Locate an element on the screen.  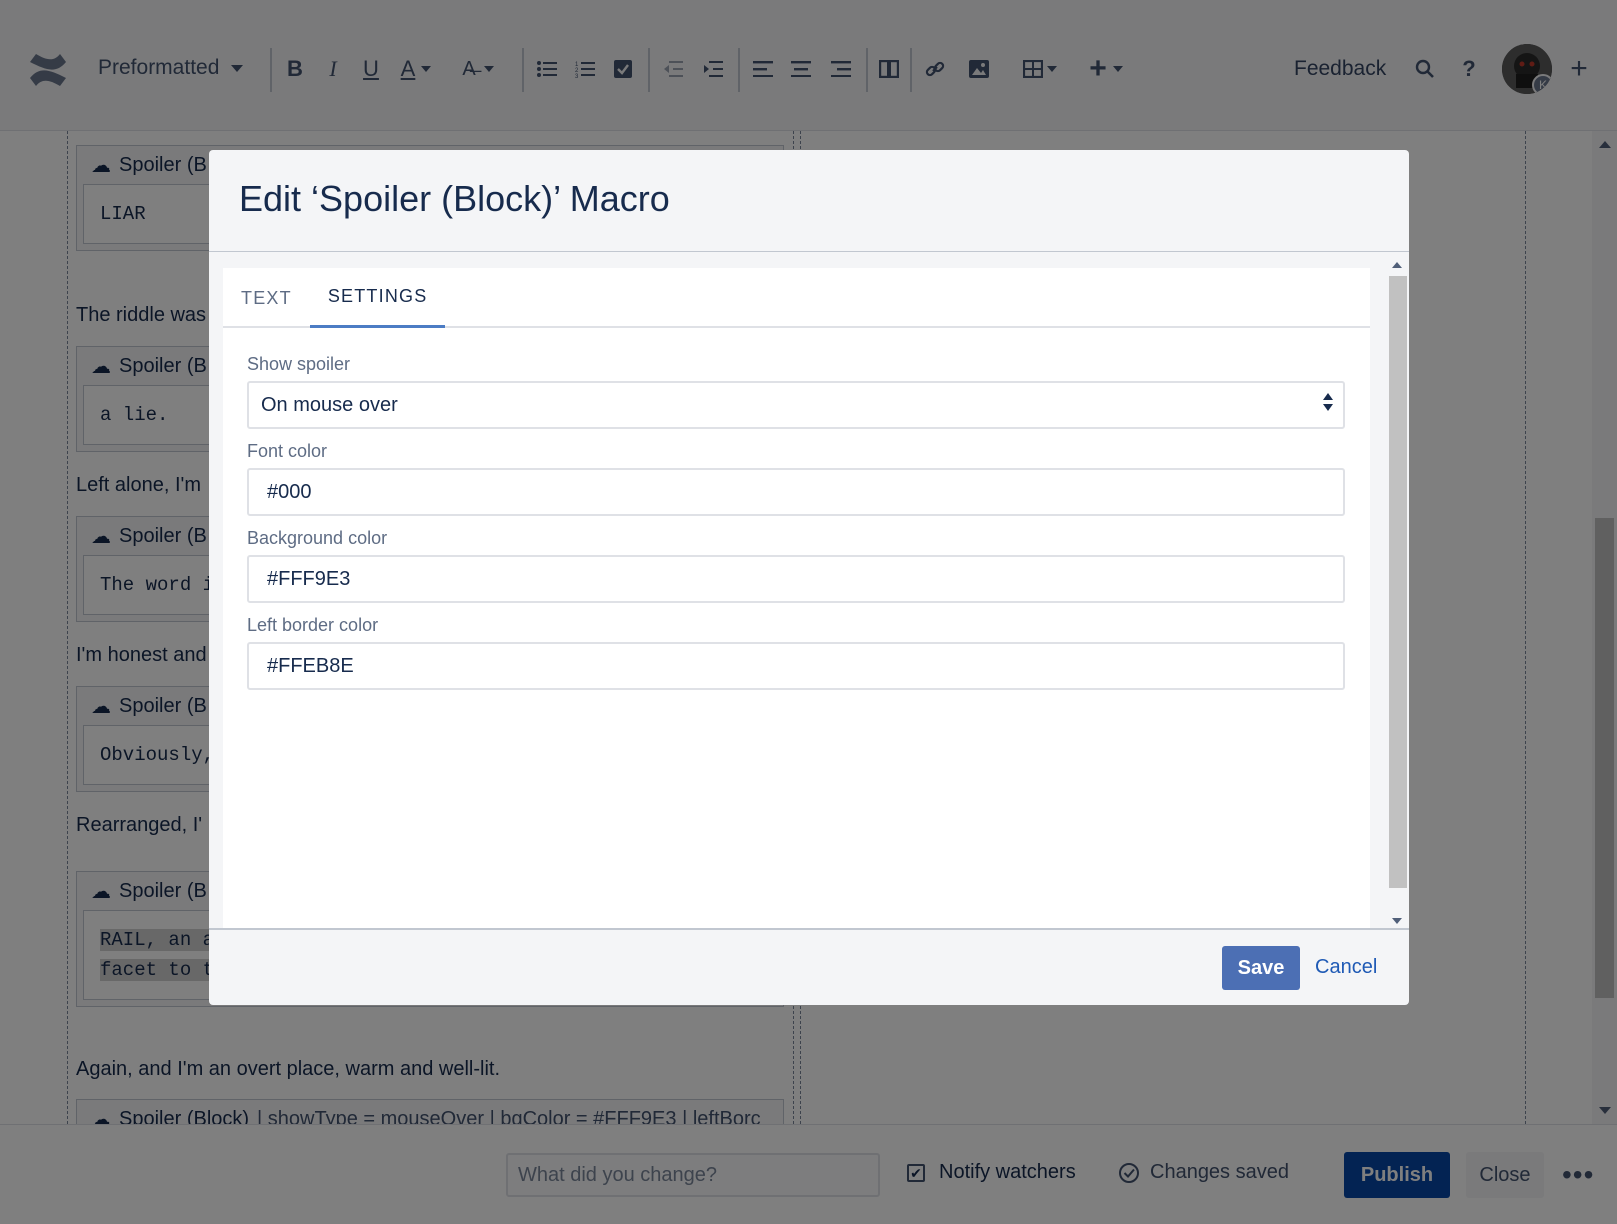
background-color-label: Background color is located at coordinates (317, 538).